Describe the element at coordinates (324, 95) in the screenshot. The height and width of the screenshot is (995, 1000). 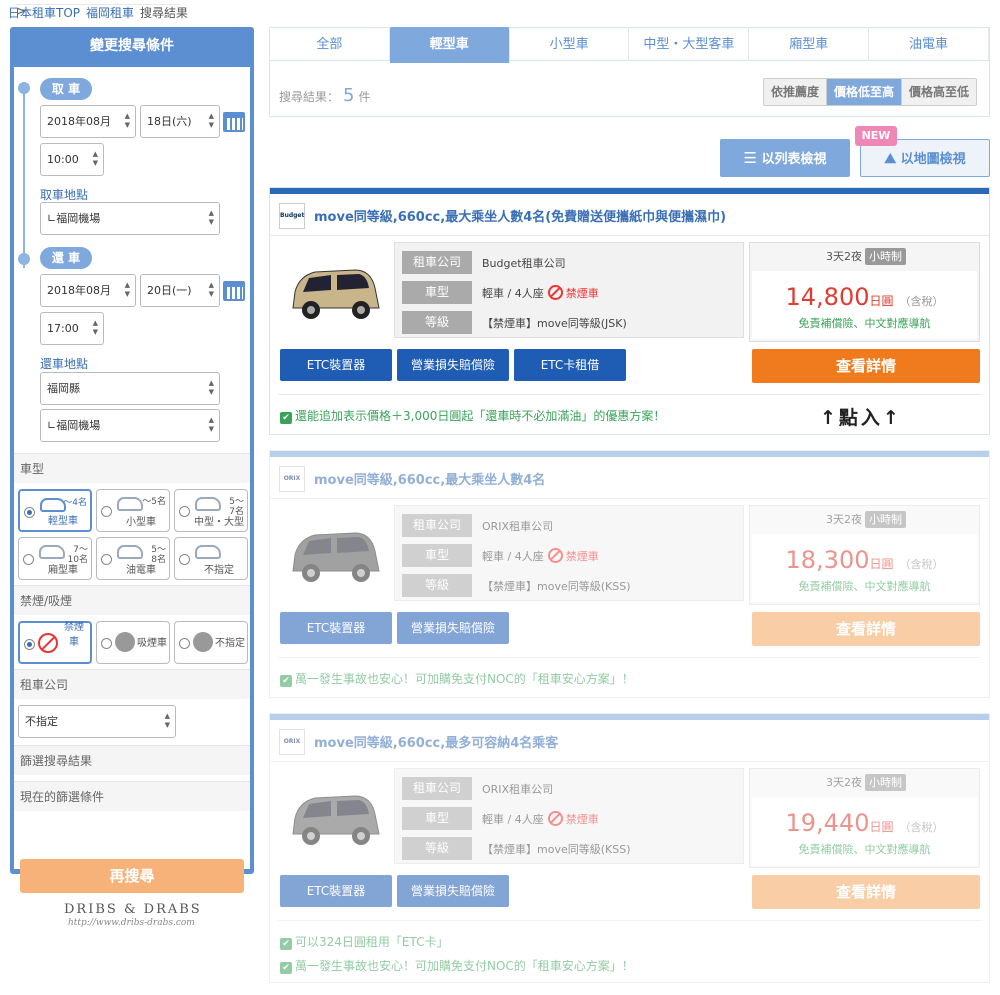
I see `result-count: 搜尋結果： 5 件` at that location.